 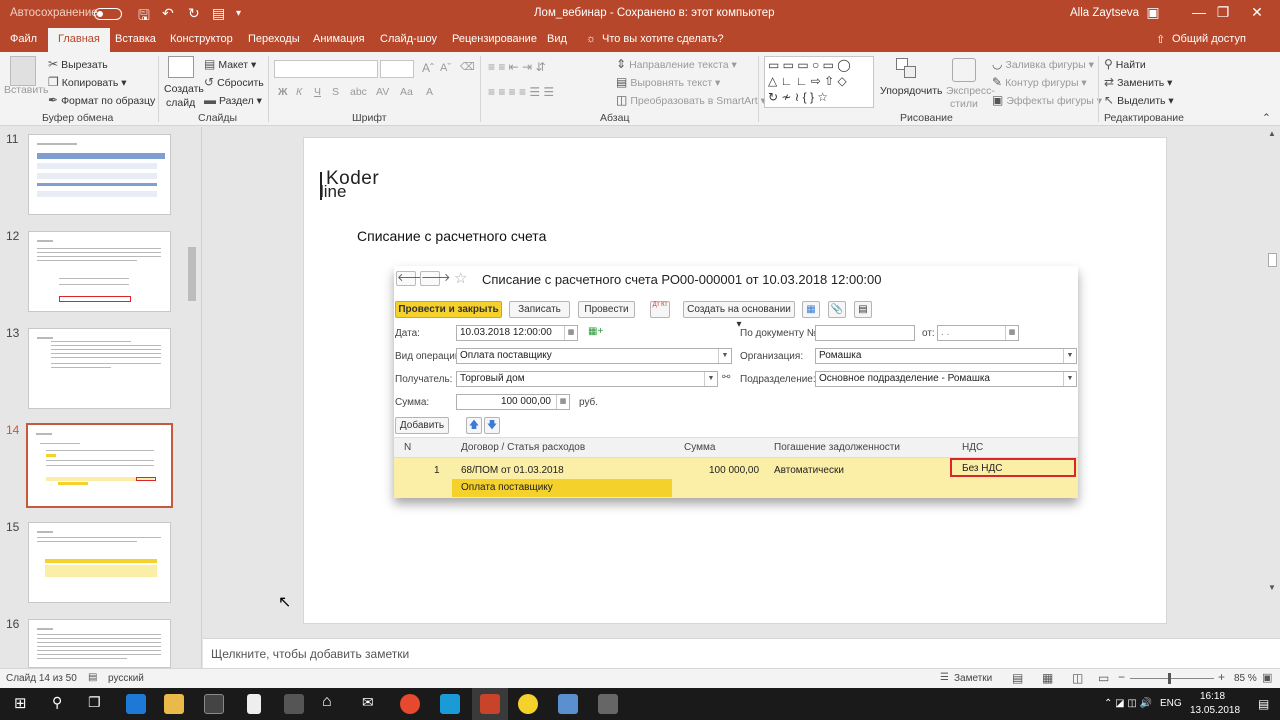 What do you see at coordinates (94, 702) in the screenshot?
I see `task-view-icon: ❐` at bounding box center [94, 702].